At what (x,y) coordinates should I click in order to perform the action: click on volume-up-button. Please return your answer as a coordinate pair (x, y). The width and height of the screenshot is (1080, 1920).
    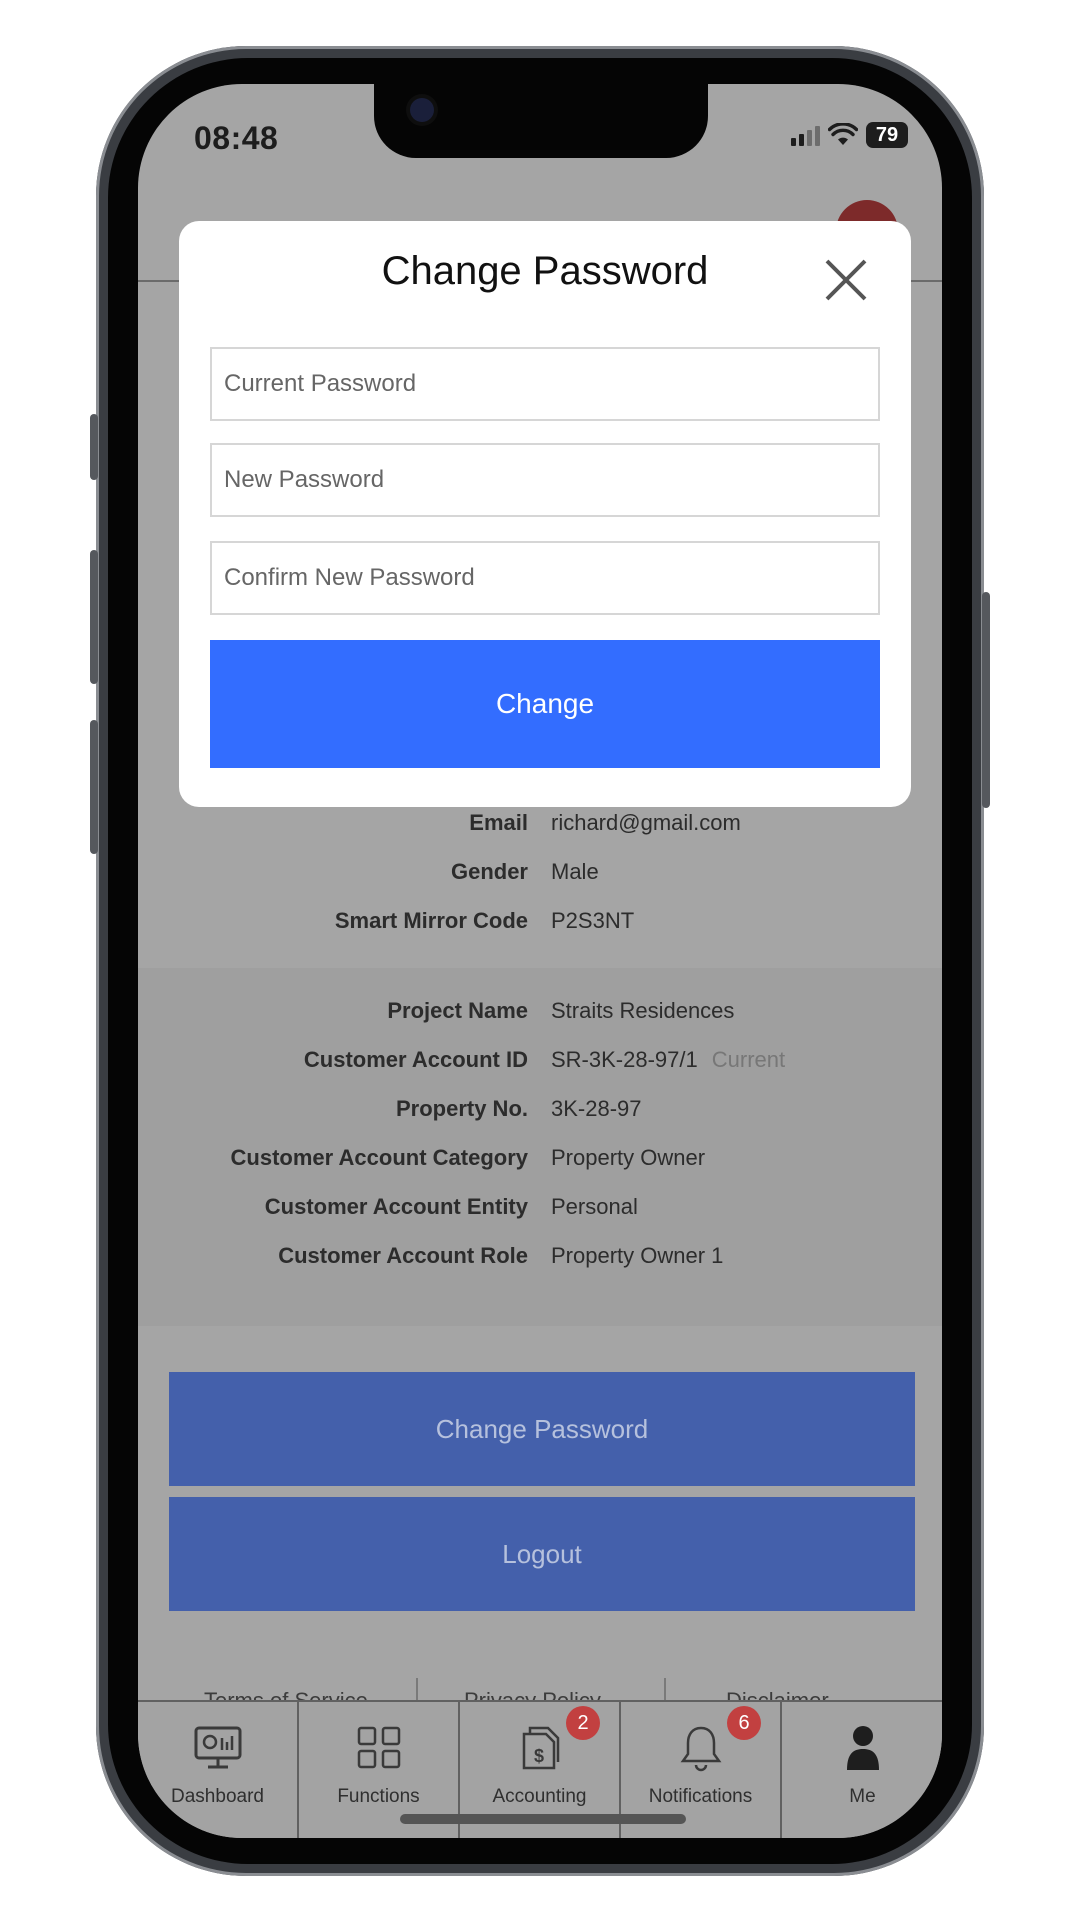
    Looking at the image, I should click on (94, 617).